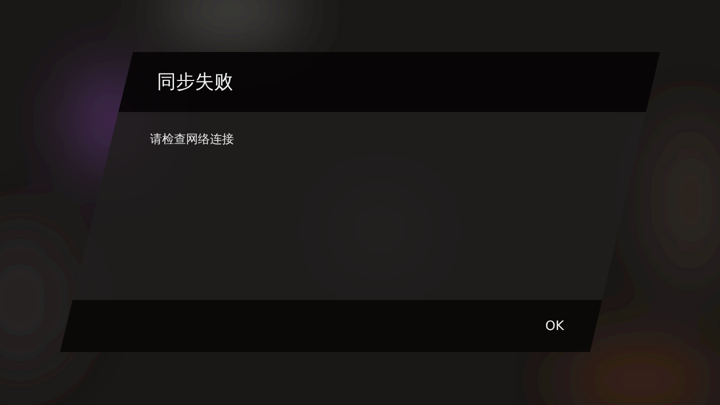 This screenshot has height=405, width=720. Describe the element at coordinates (554, 326) in the screenshot. I see `ok-button: OK` at that location.